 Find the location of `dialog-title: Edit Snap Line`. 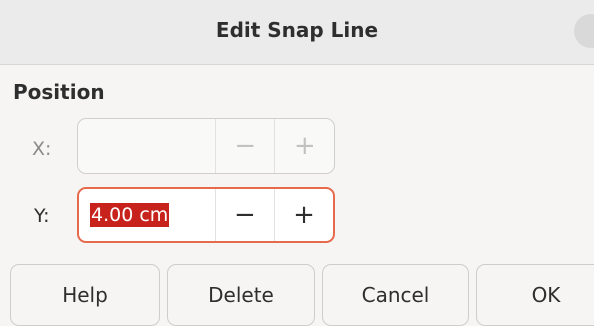

dialog-title: Edit Snap Line is located at coordinates (297, 30).